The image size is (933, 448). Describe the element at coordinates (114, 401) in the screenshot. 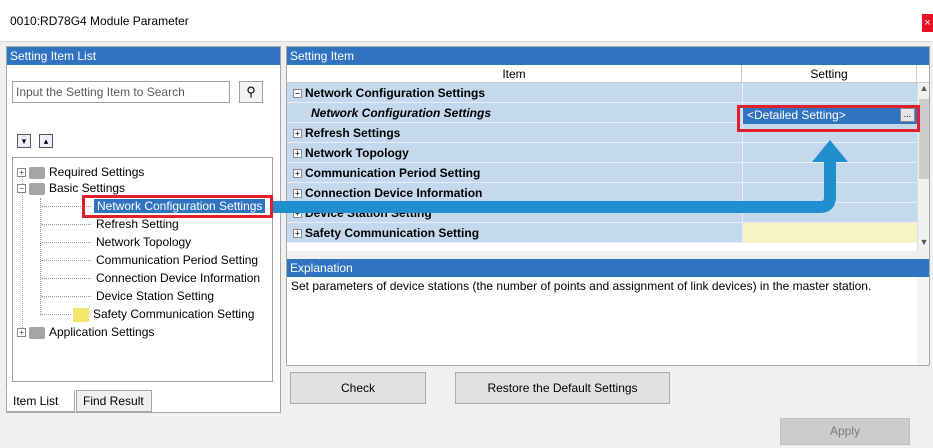

I see `tab-find-result: Find Result` at that location.